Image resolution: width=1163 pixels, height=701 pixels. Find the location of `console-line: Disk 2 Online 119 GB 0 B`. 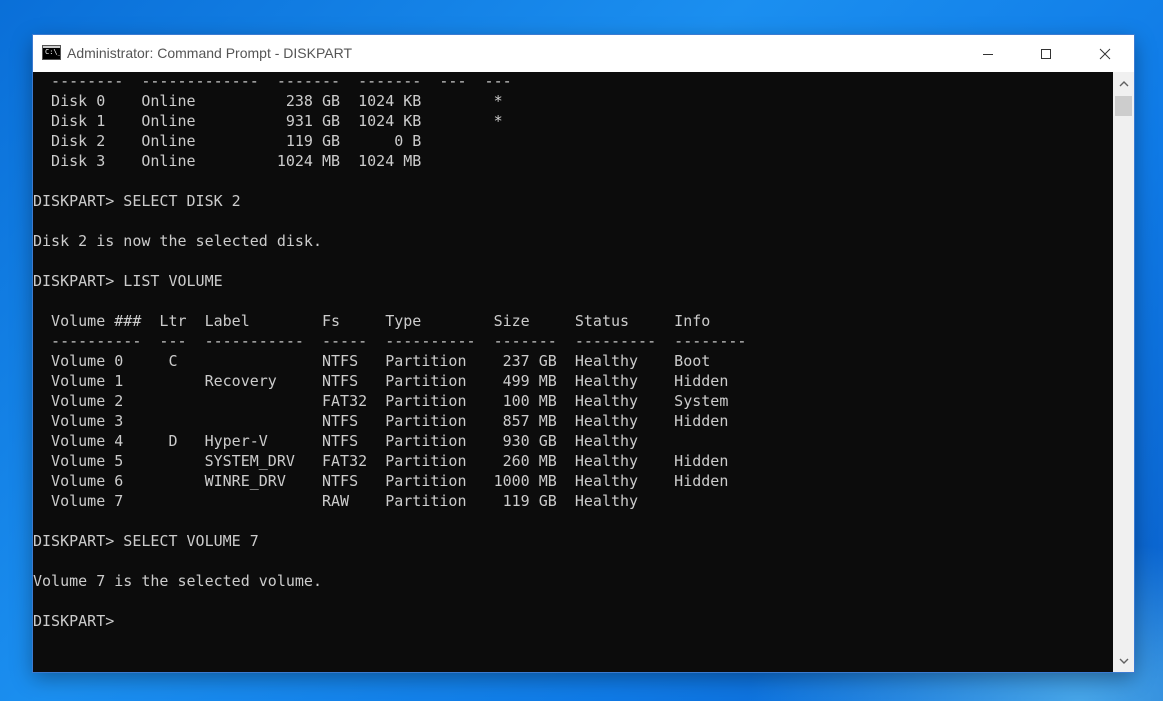

console-line: Disk 2 Online 119 GB 0 B is located at coordinates (227, 141).